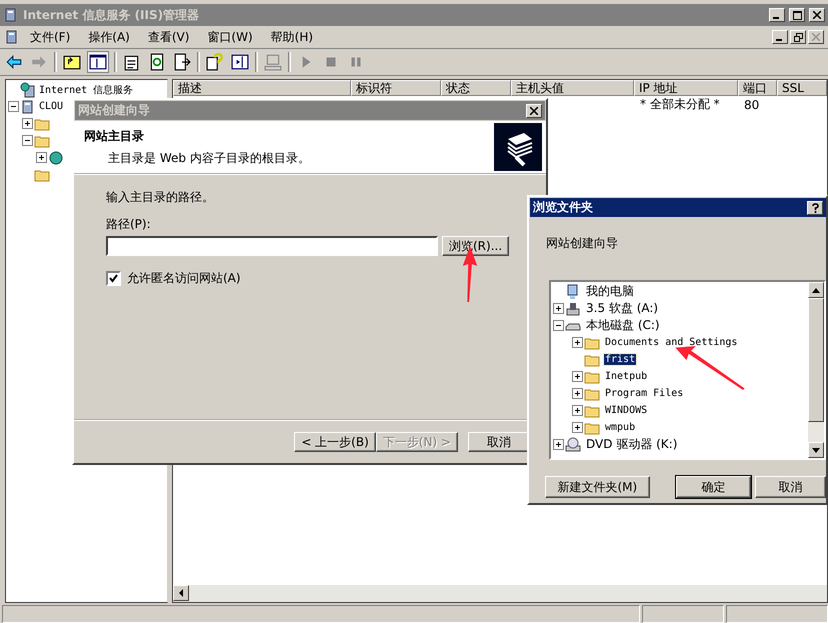 Image resolution: width=828 pixels, height=623 pixels. I want to click on horizontal-scrollbar, so click(500, 593).